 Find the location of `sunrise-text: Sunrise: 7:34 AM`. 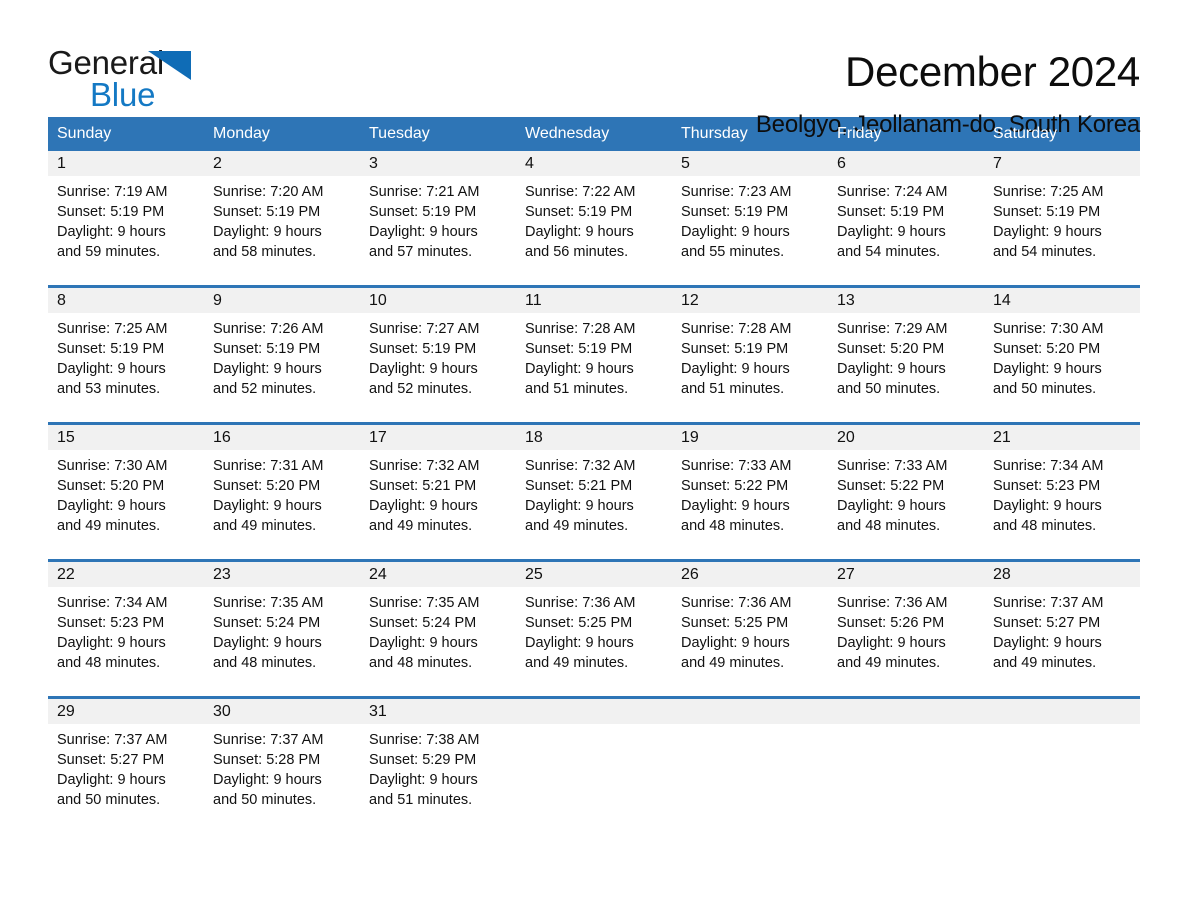

sunrise-text: Sunrise: 7:34 AM is located at coordinates (112, 603).